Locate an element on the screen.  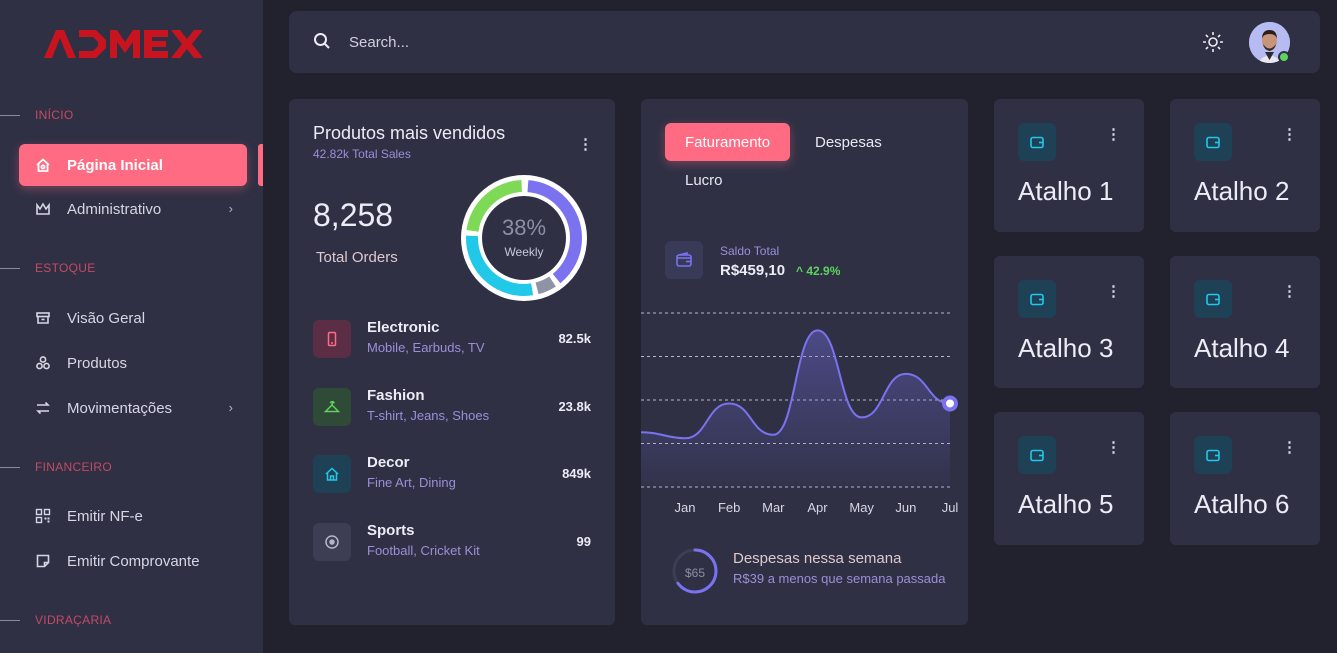
product-name: Decor is located at coordinates (388, 462).